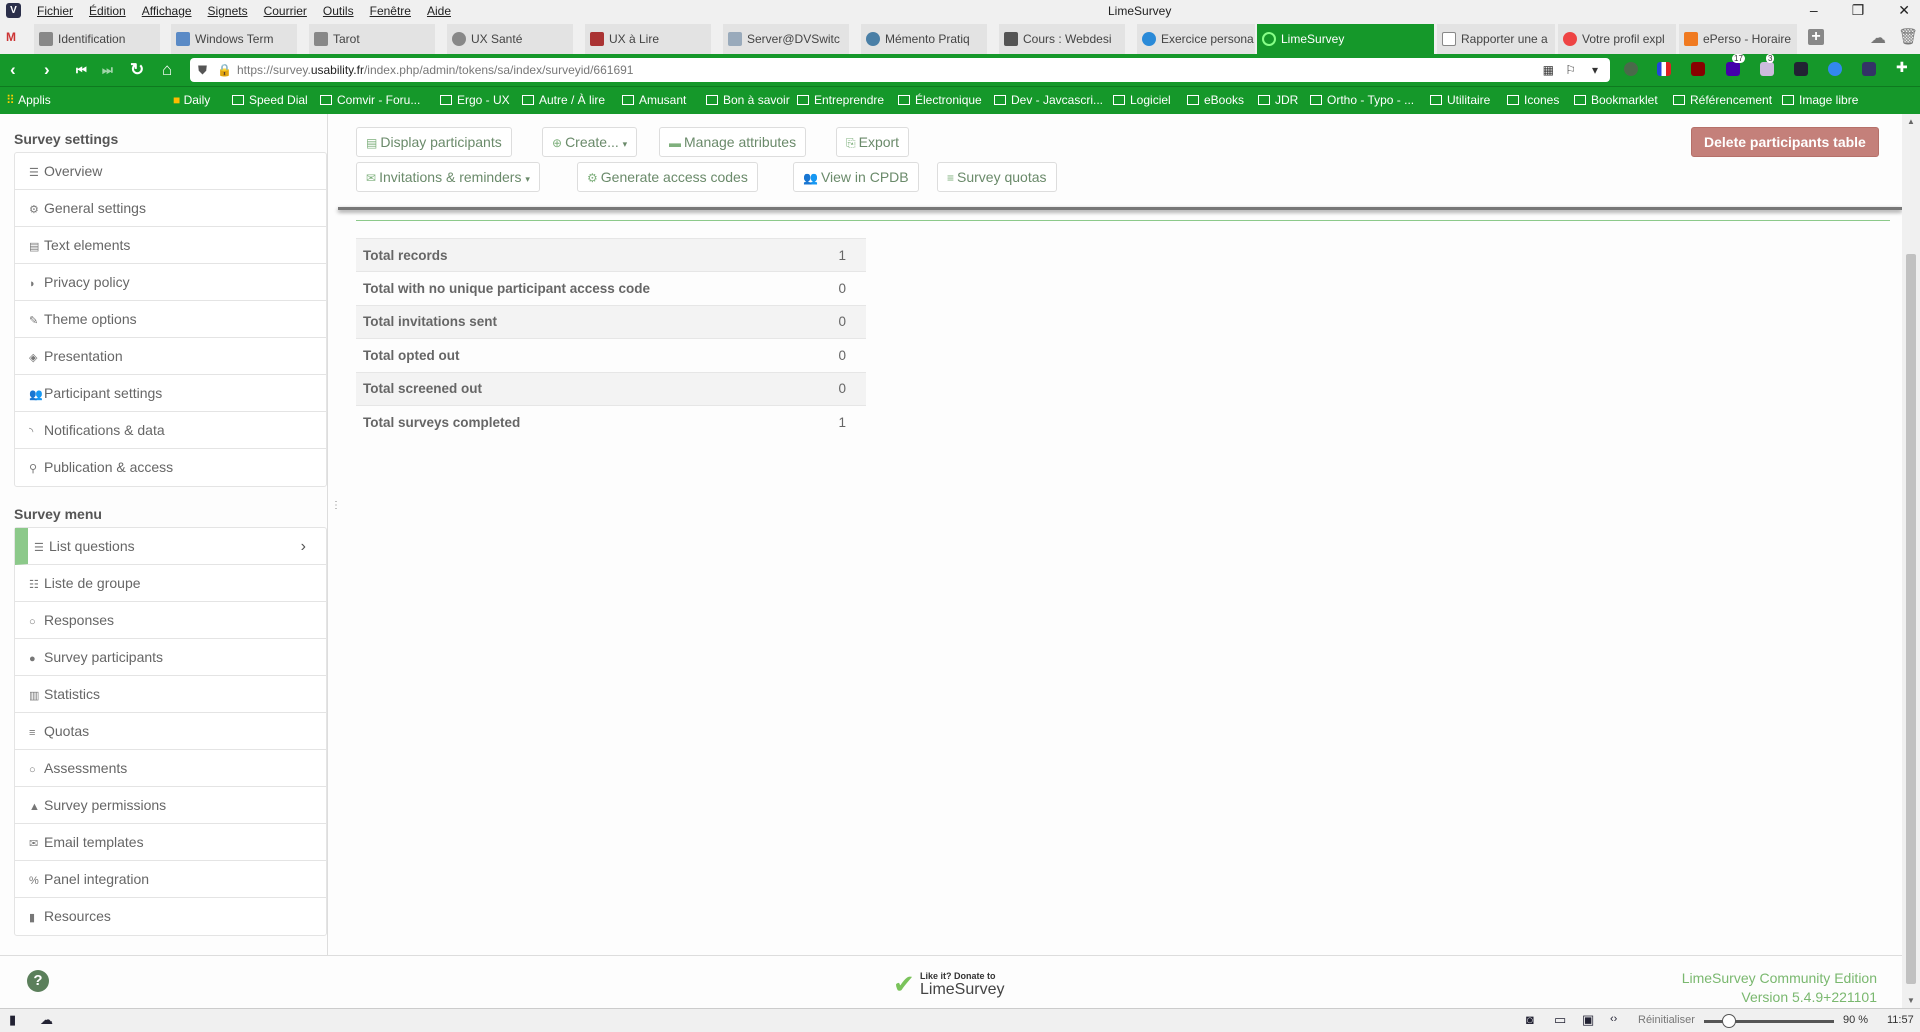 This screenshot has width=1920, height=1032. I want to click on bookmark: Speed Dial, so click(270, 100).